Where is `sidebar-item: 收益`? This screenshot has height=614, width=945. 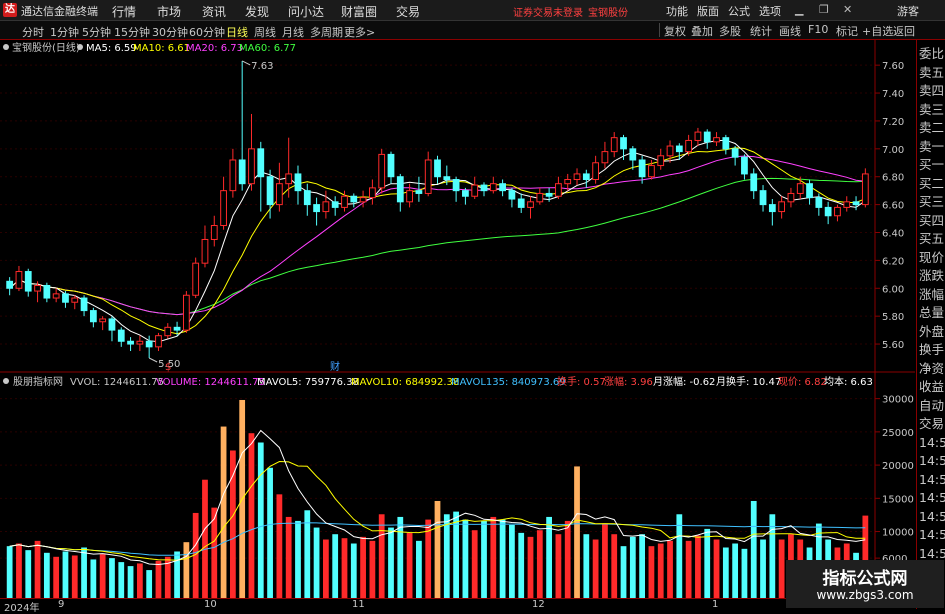
sidebar-item: 收益 is located at coordinates (932, 386).